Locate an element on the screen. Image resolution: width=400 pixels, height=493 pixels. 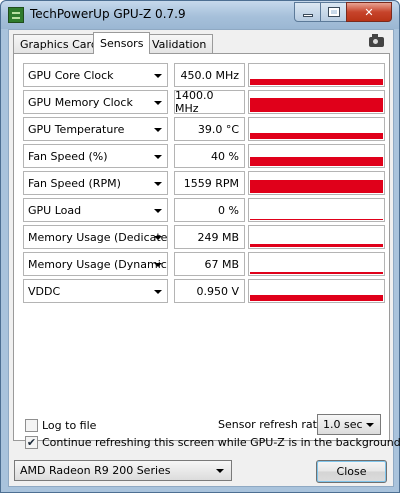
sensor-value: 450.0 MHz is located at coordinates (209, 75).